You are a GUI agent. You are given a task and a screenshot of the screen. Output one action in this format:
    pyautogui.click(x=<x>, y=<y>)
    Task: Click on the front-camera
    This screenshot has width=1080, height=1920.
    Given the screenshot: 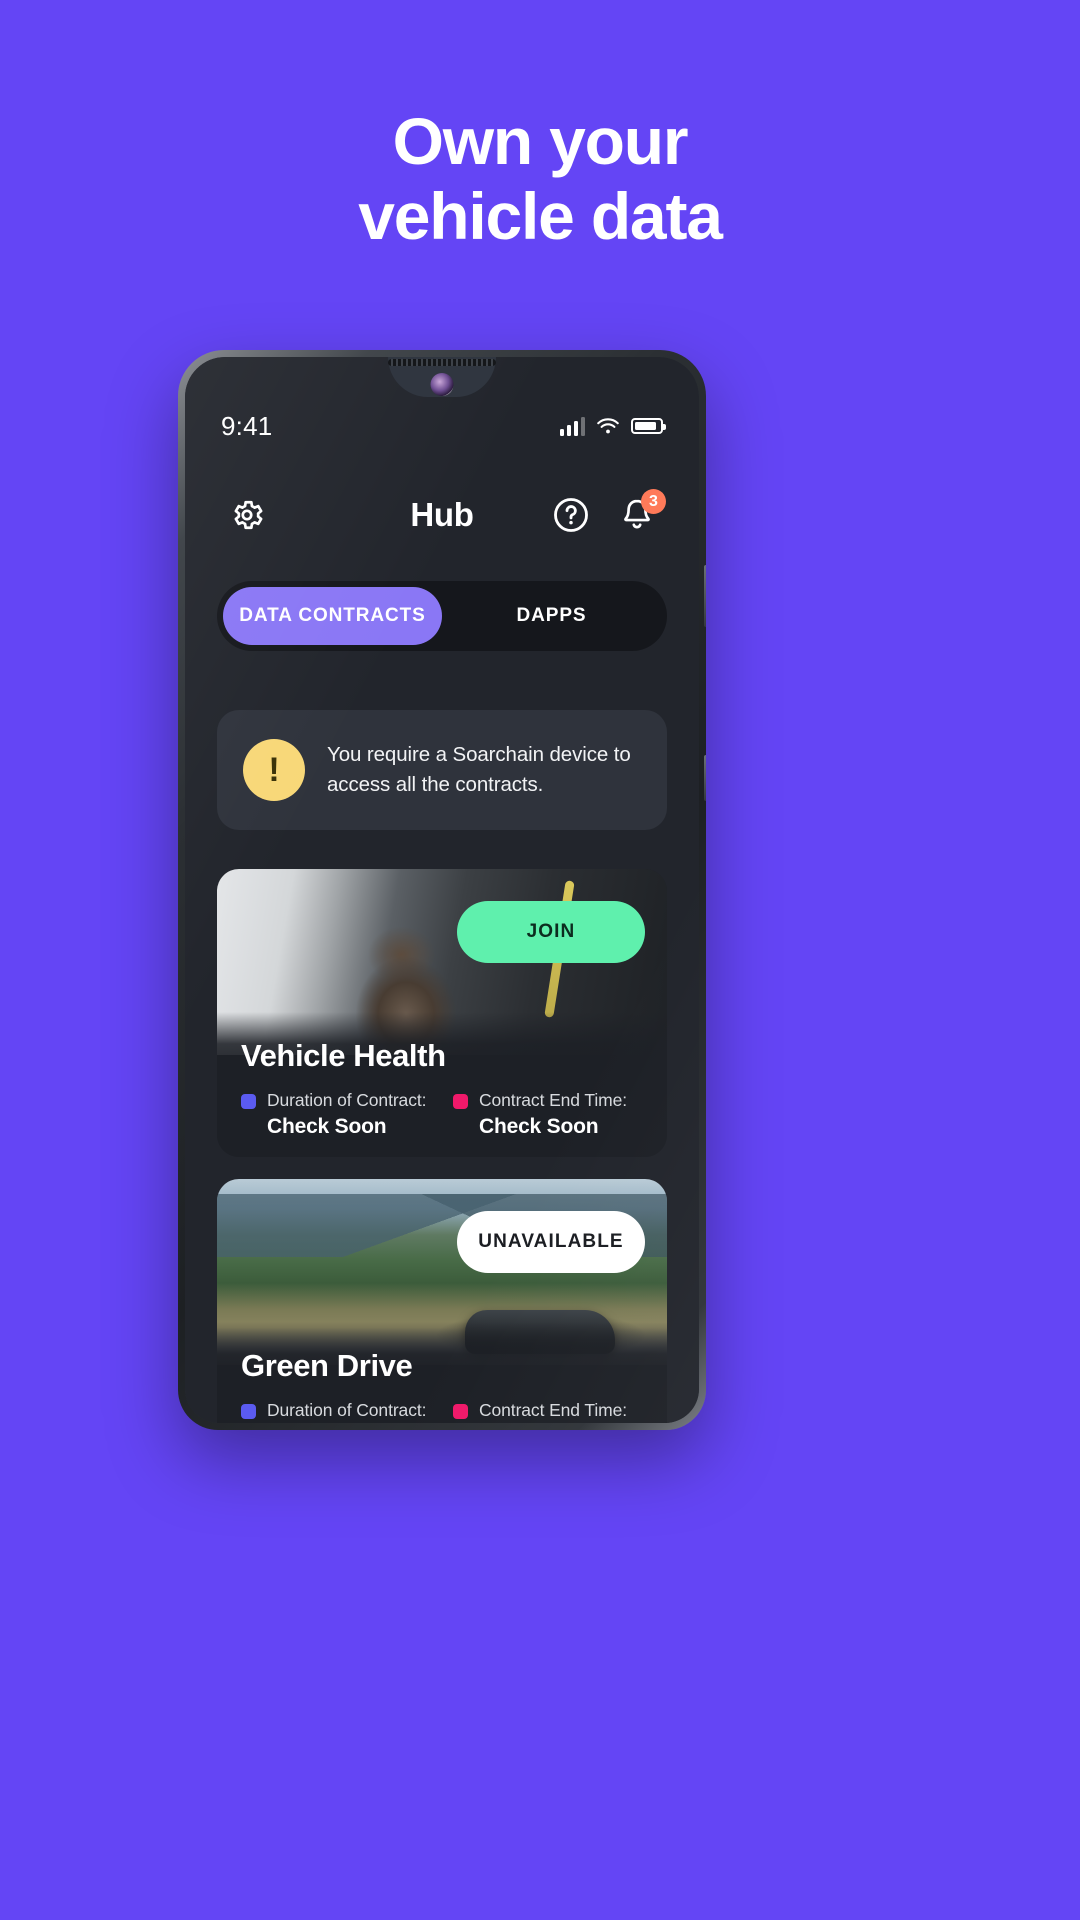 What is the action you would take?
    pyautogui.click(x=442, y=384)
    